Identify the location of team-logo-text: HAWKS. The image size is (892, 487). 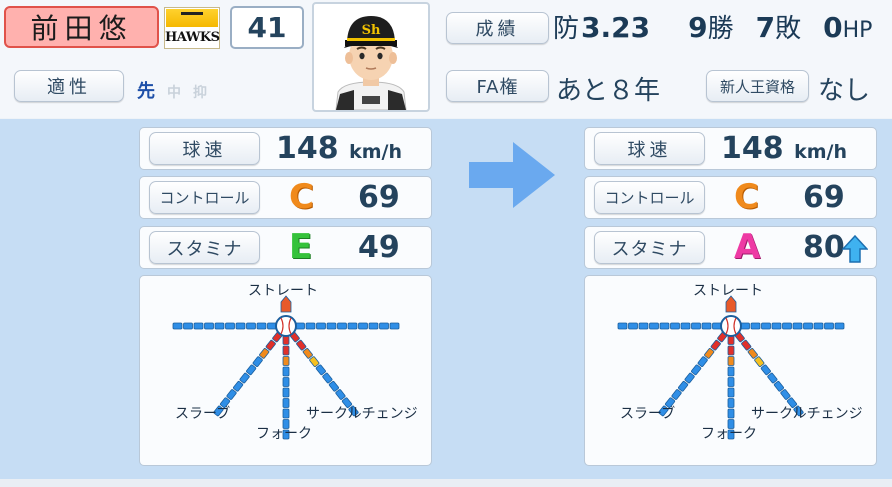
(192, 37).